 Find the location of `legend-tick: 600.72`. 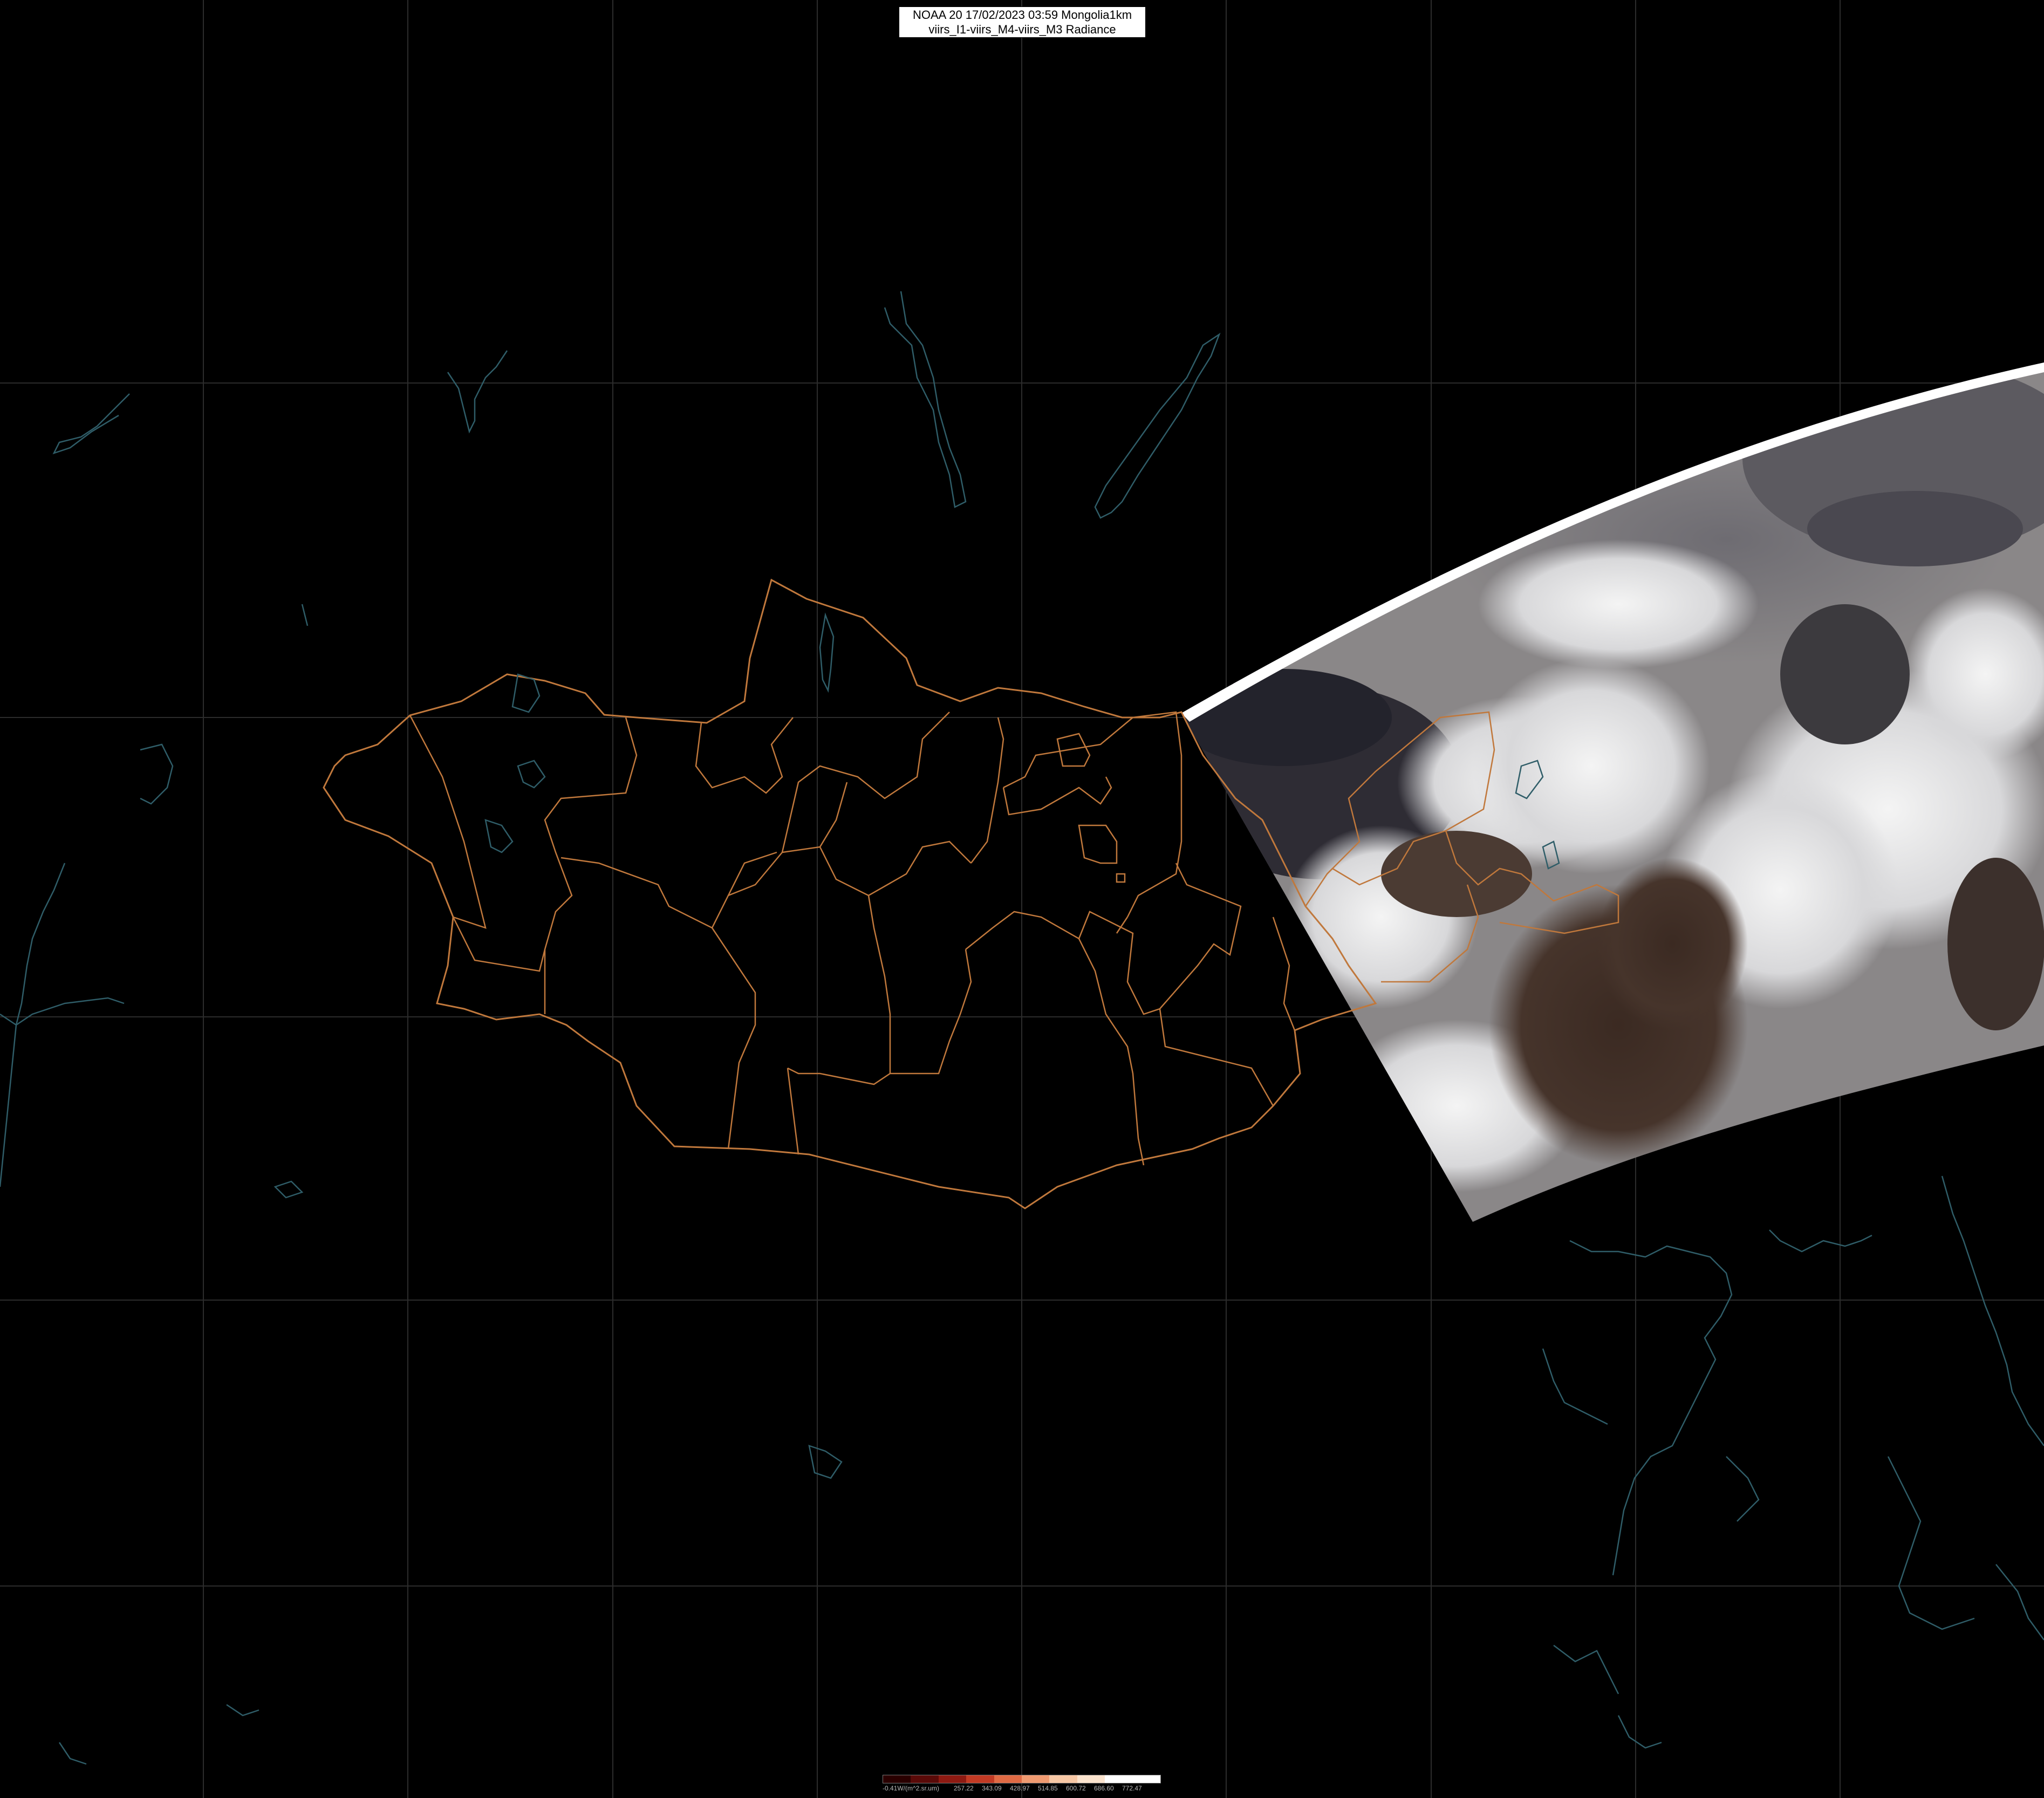

legend-tick: 600.72 is located at coordinates (1076, 1788).